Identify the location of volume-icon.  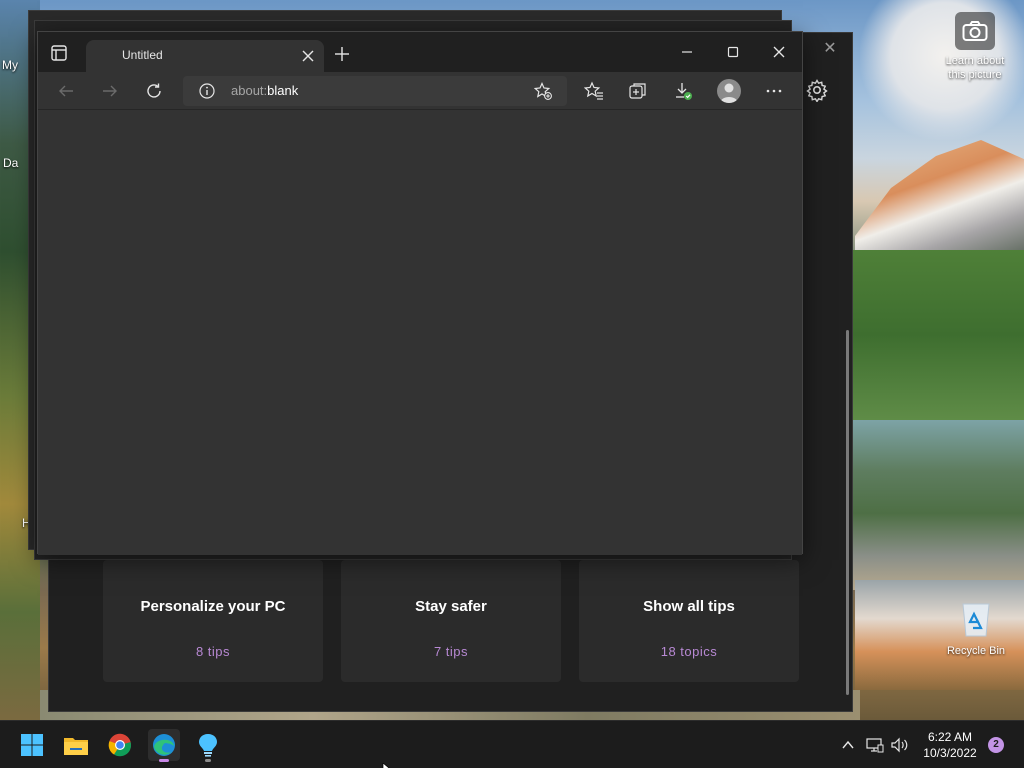
(900, 745).